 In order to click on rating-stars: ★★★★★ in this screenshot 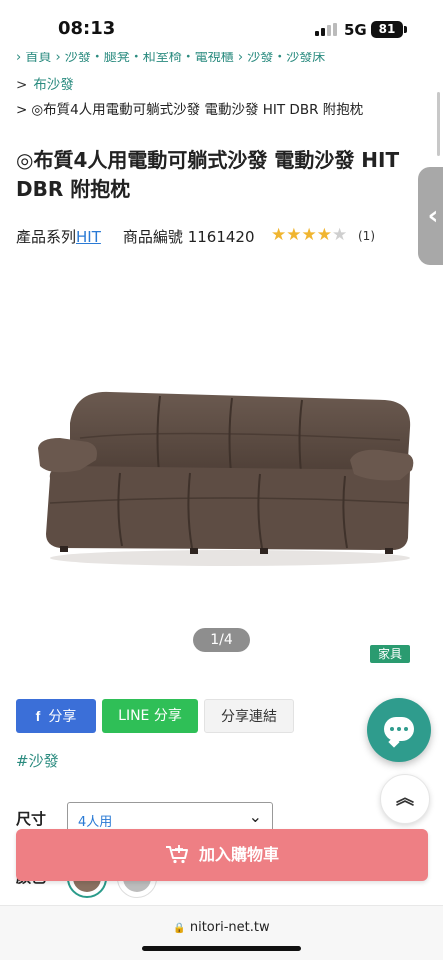, I will do `click(309, 235)`.